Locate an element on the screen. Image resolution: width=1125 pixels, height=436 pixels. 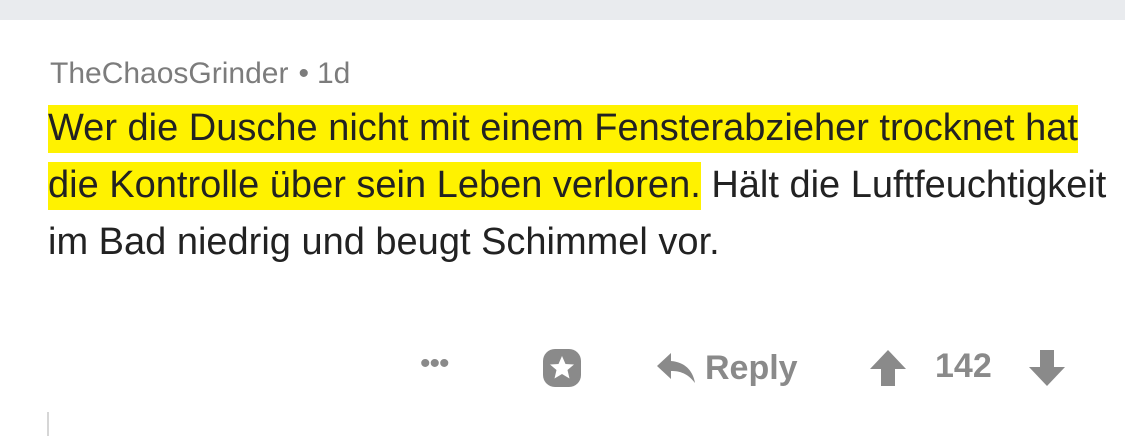
reply-label: Reply is located at coordinates (751, 367).